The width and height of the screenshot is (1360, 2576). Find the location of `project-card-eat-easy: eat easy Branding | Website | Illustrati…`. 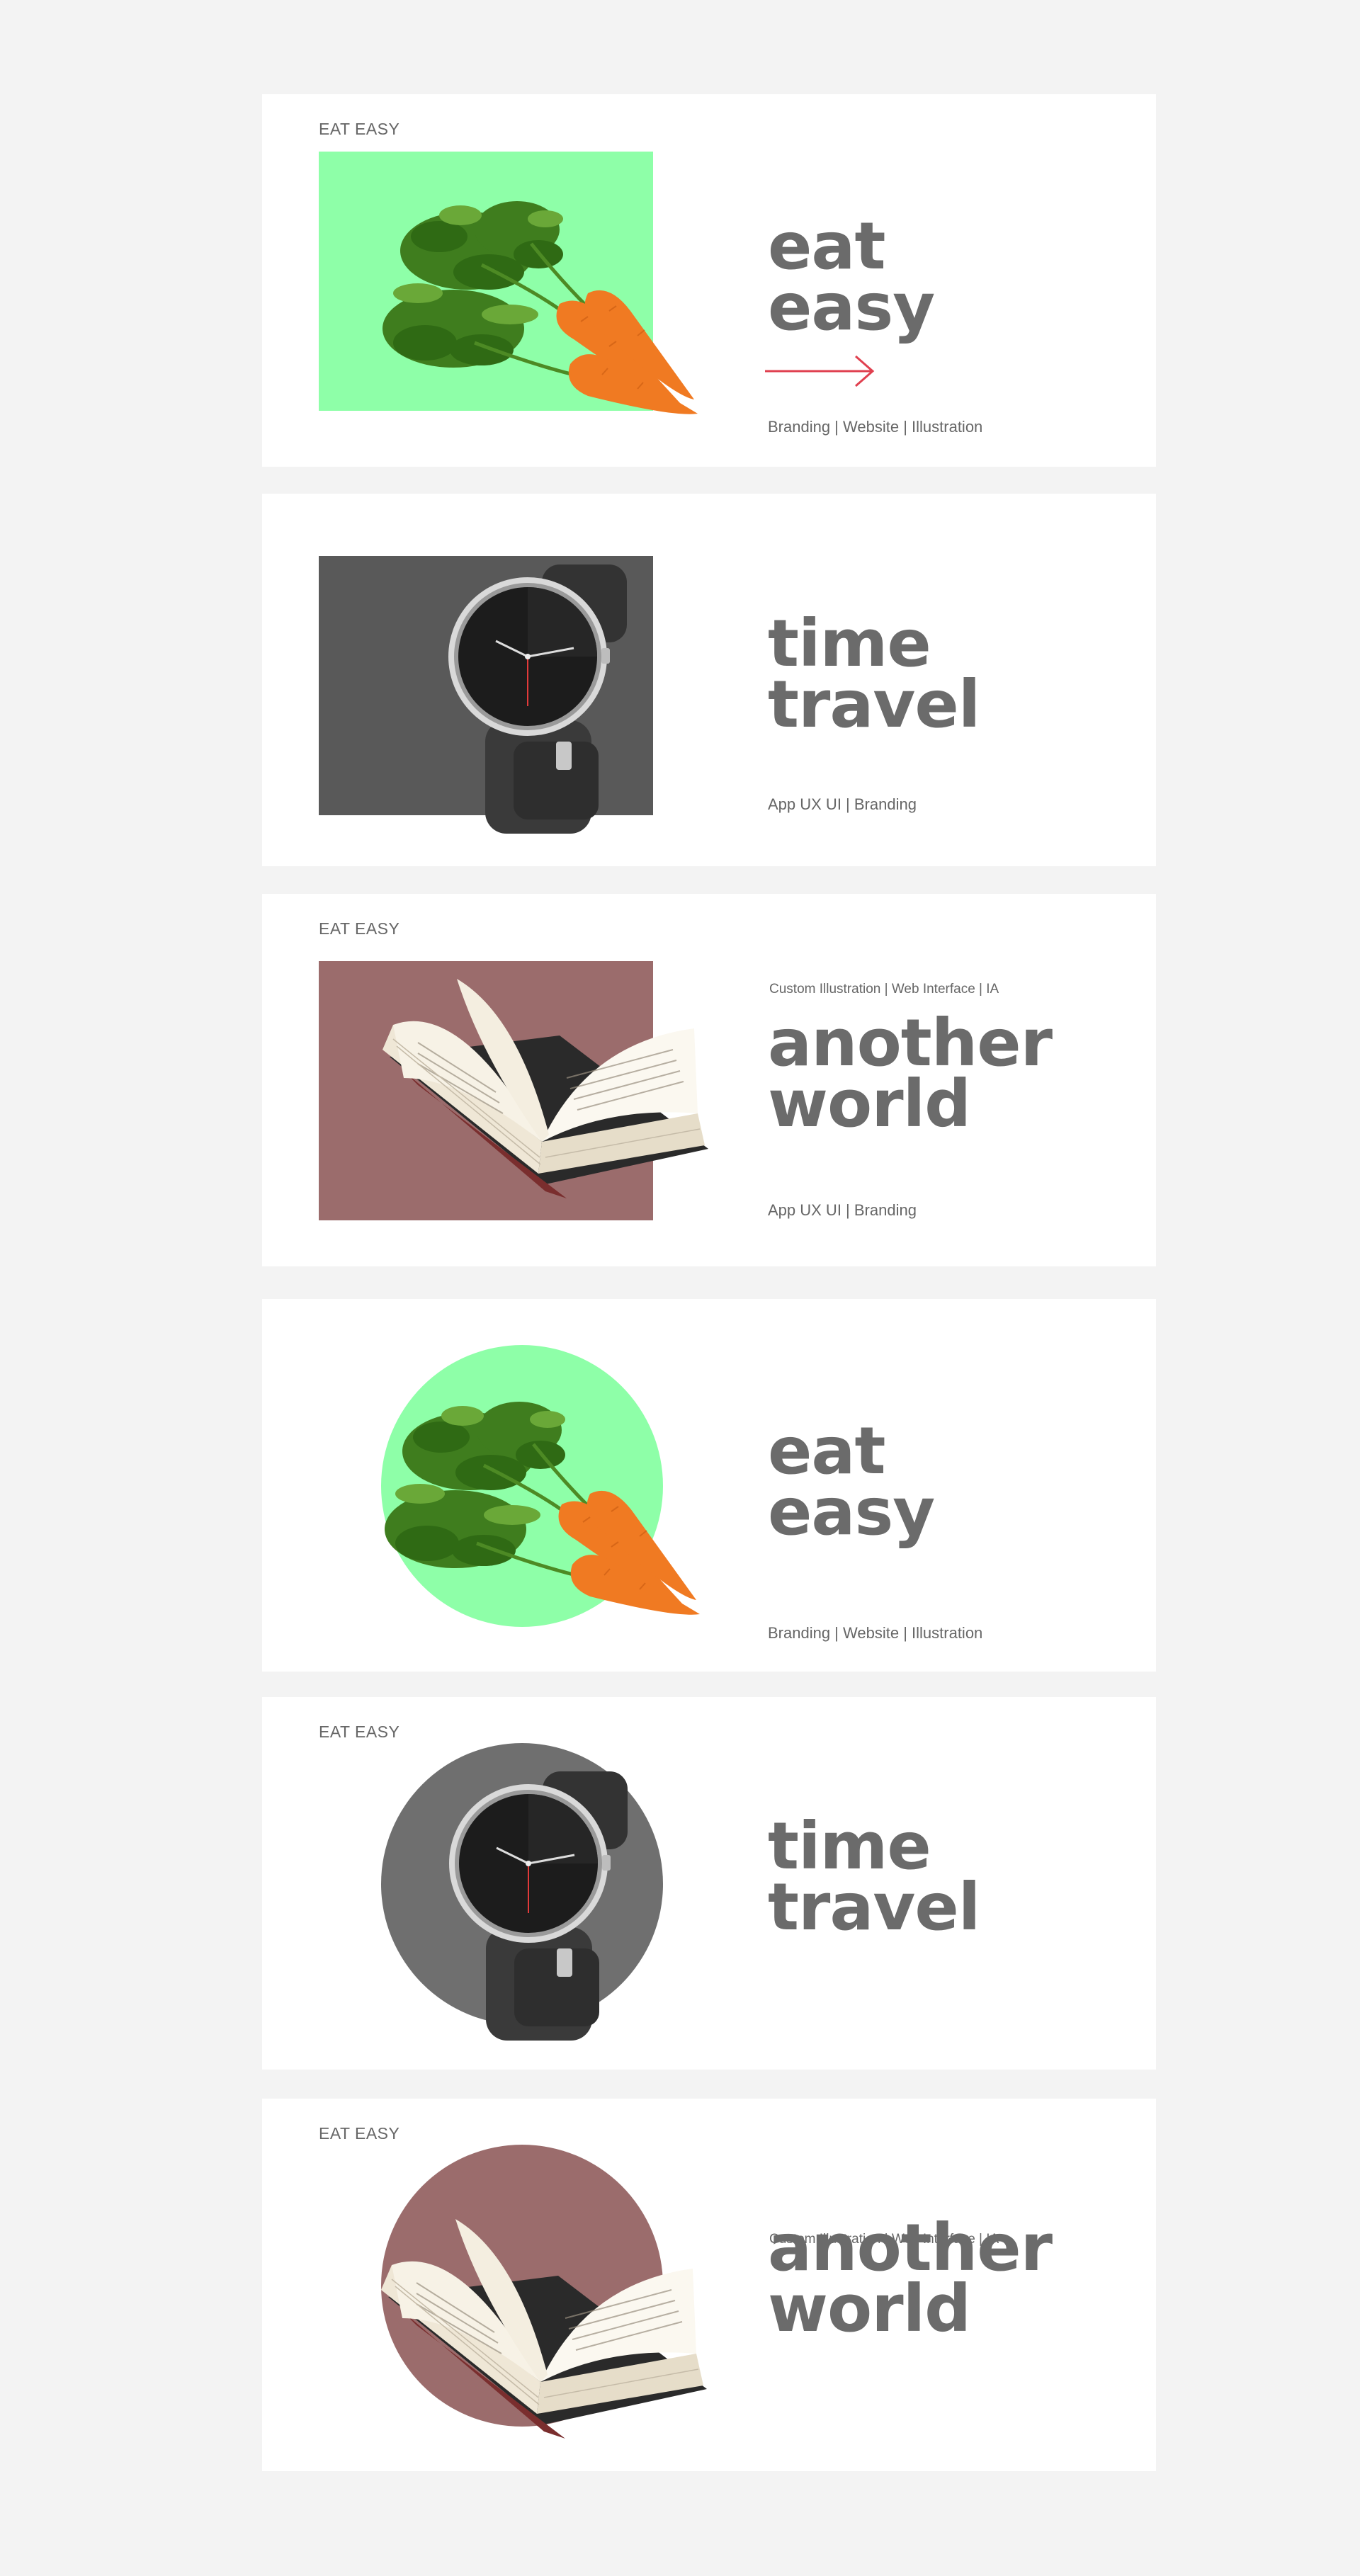

project-card-eat-easy: eat easy Branding | Website | Illustrati… is located at coordinates (709, 1485).